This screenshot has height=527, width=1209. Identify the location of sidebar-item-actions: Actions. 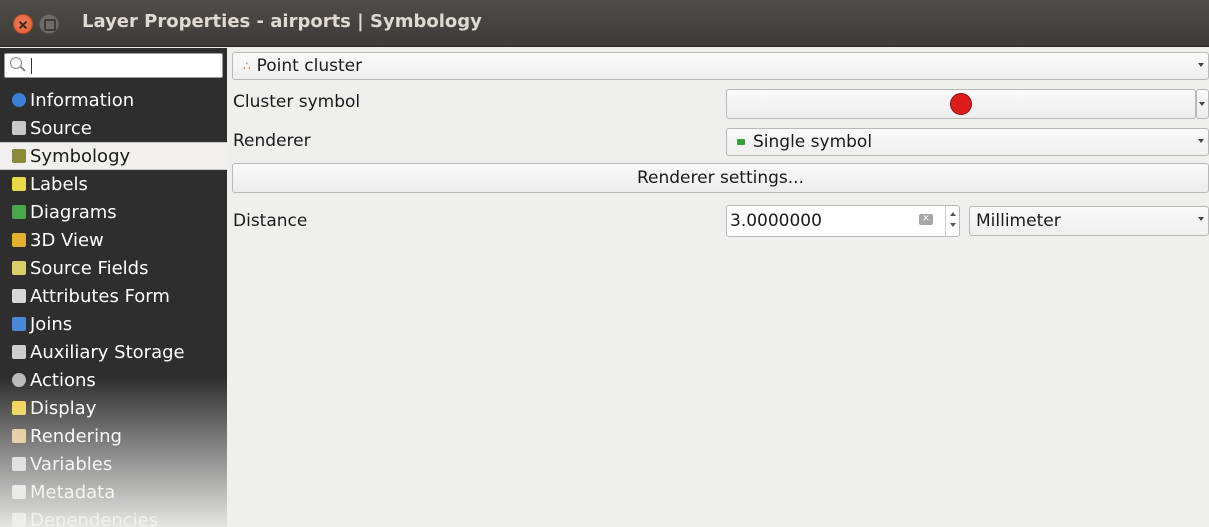
(113, 380).